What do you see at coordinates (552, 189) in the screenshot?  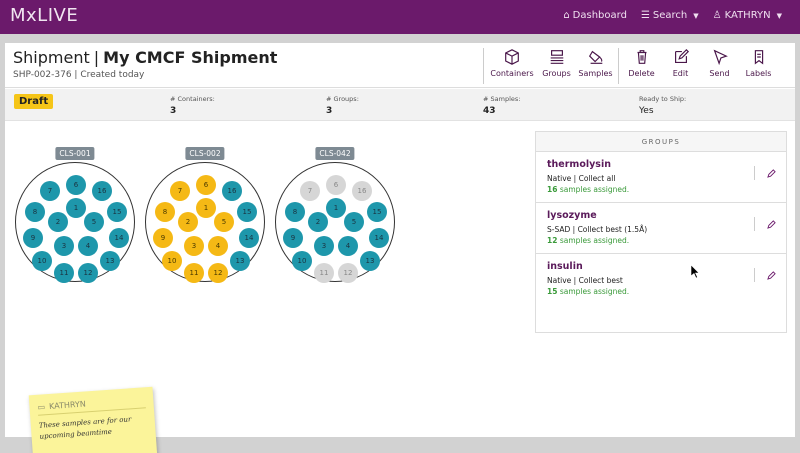 I see `group-count-number: 16` at bounding box center [552, 189].